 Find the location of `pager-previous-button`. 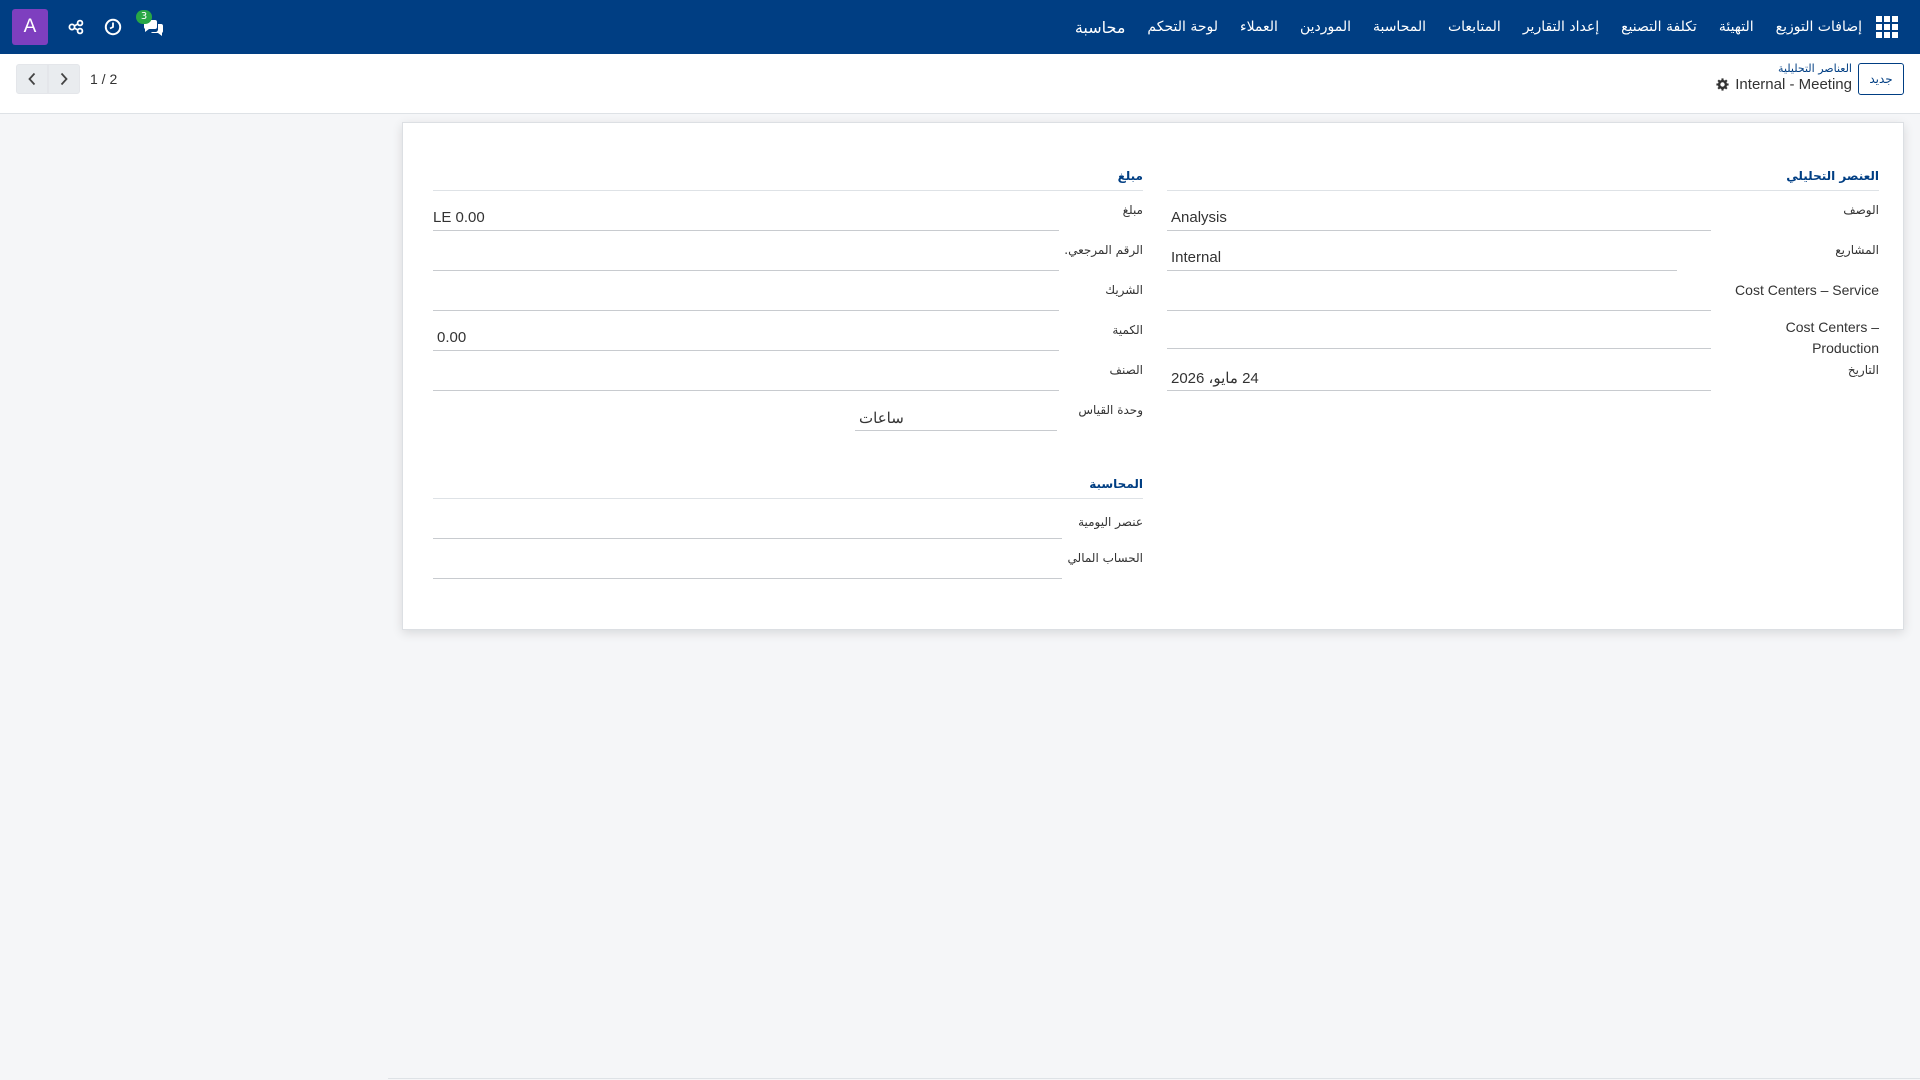

pager-previous-button is located at coordinates (32, 79).